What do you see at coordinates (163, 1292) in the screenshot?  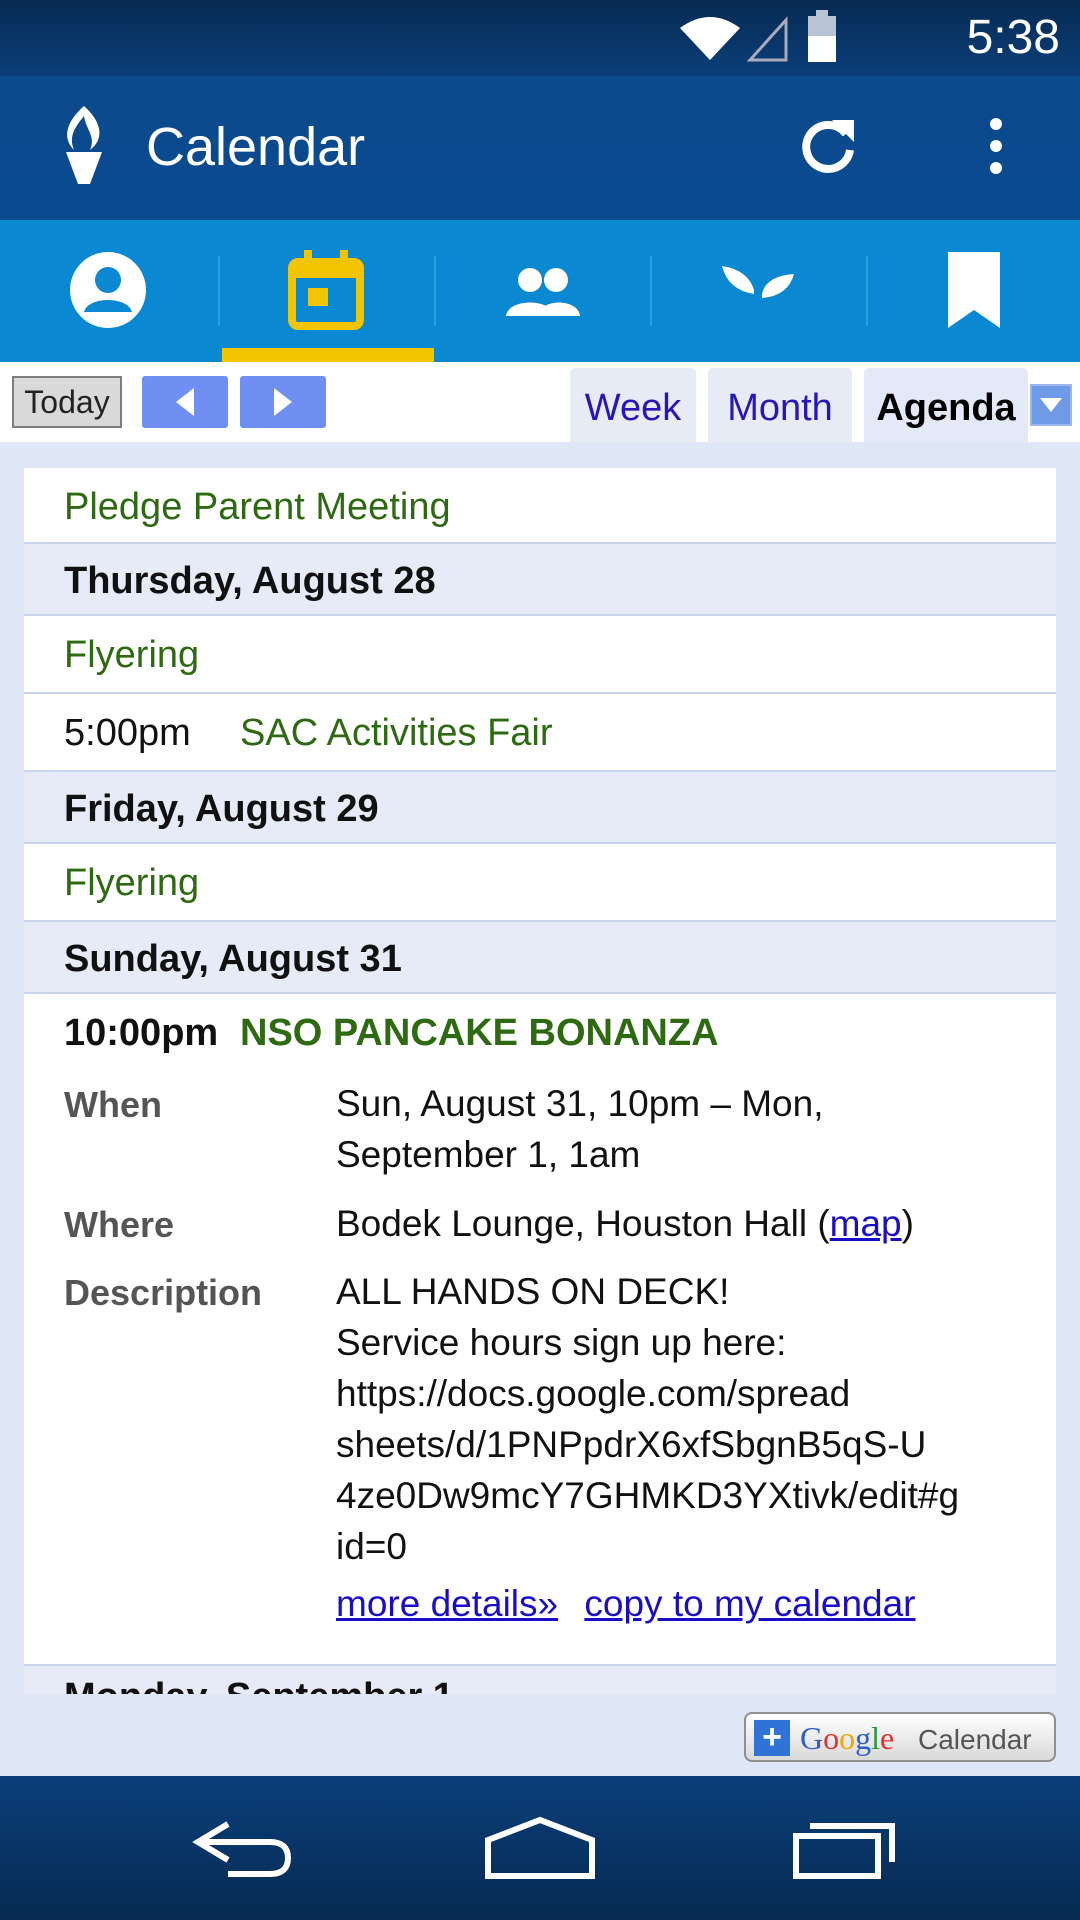 I see `description-label: Description` at bounding box center [163, 1292].